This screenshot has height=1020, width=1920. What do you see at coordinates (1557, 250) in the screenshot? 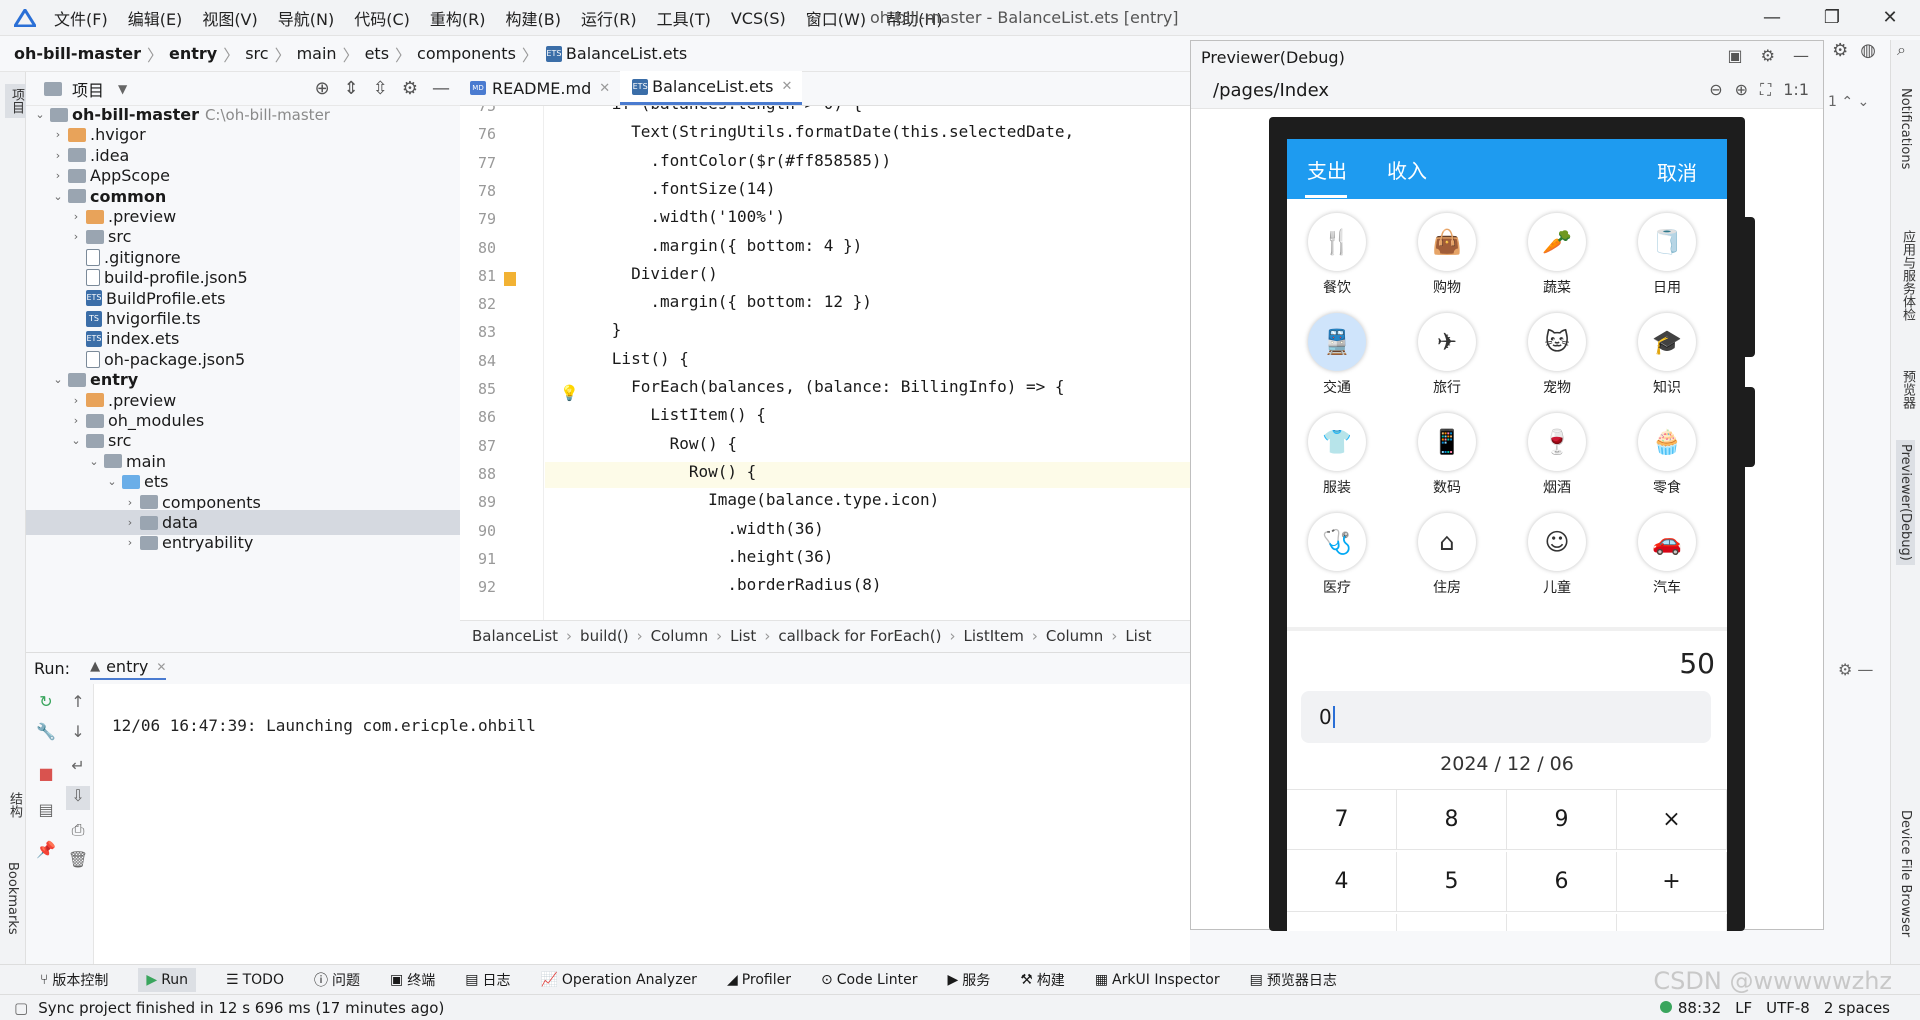
I see `category-item: 🥕 蔬菜` at bounding box center [1557, 250].